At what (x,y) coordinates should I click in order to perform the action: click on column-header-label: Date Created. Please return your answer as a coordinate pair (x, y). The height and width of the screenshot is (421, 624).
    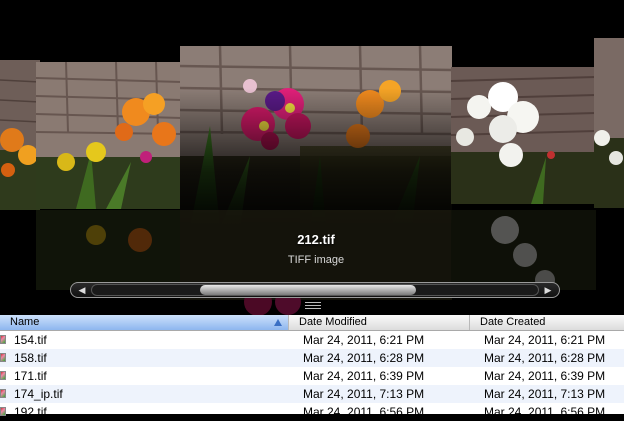
    Looking at the image, I should click on (513, 322).